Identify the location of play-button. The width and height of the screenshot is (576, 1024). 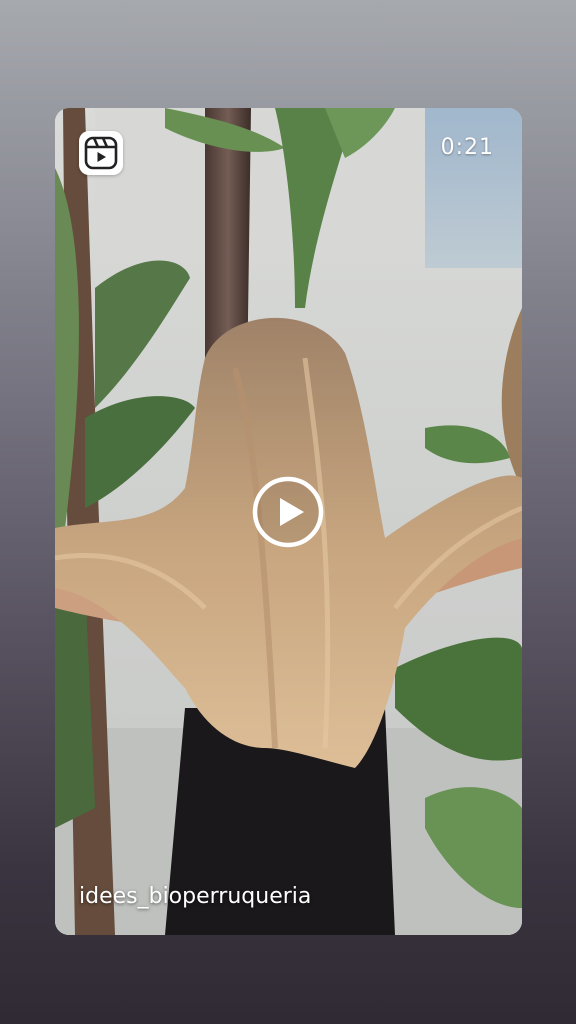
(288, 512).